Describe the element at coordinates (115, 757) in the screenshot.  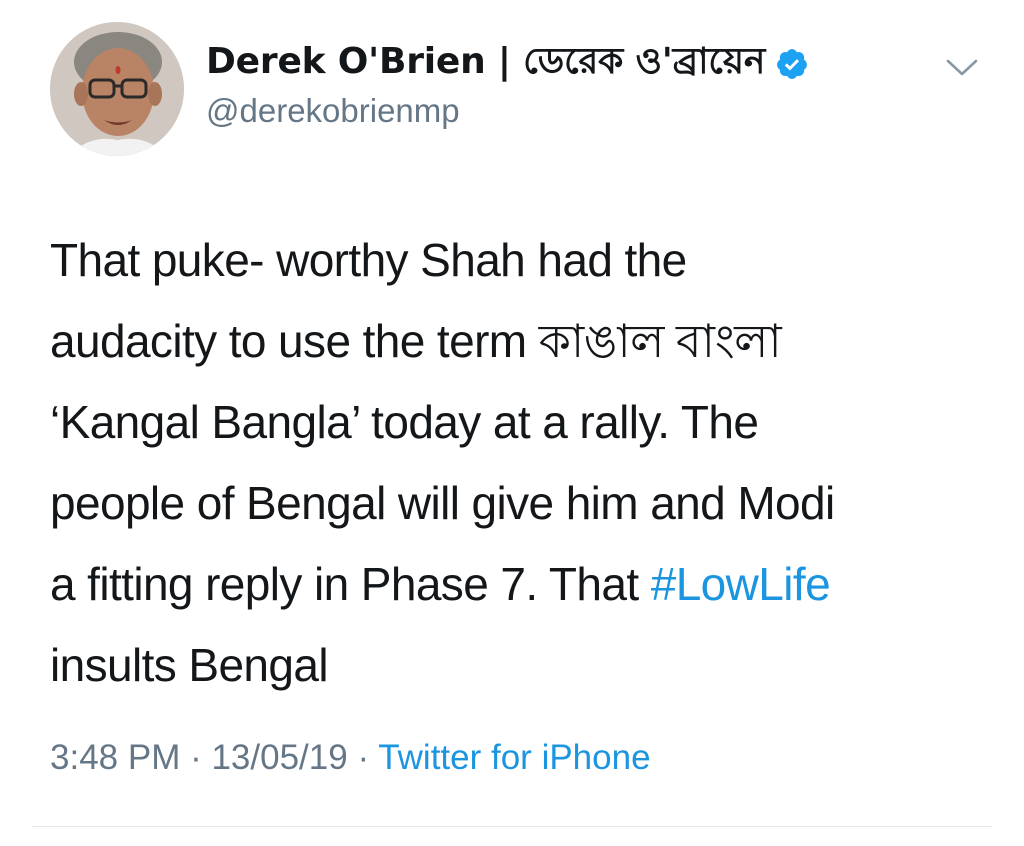
I see `tweet-time: 3:48 PM` at that location.